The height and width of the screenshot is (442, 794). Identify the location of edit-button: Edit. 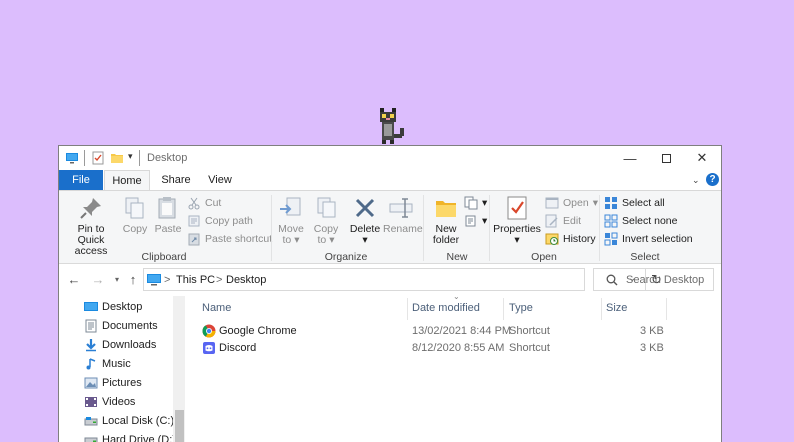
(563, 221).